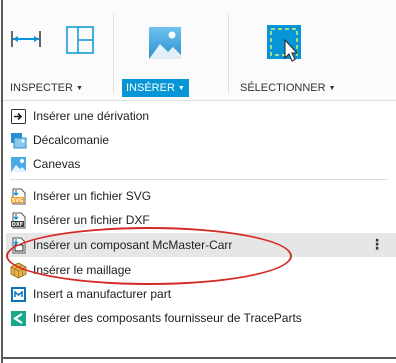  I want to click on menu-item-insert-dxf: DXF Insérer un fichier DXF, so click(199, 220).